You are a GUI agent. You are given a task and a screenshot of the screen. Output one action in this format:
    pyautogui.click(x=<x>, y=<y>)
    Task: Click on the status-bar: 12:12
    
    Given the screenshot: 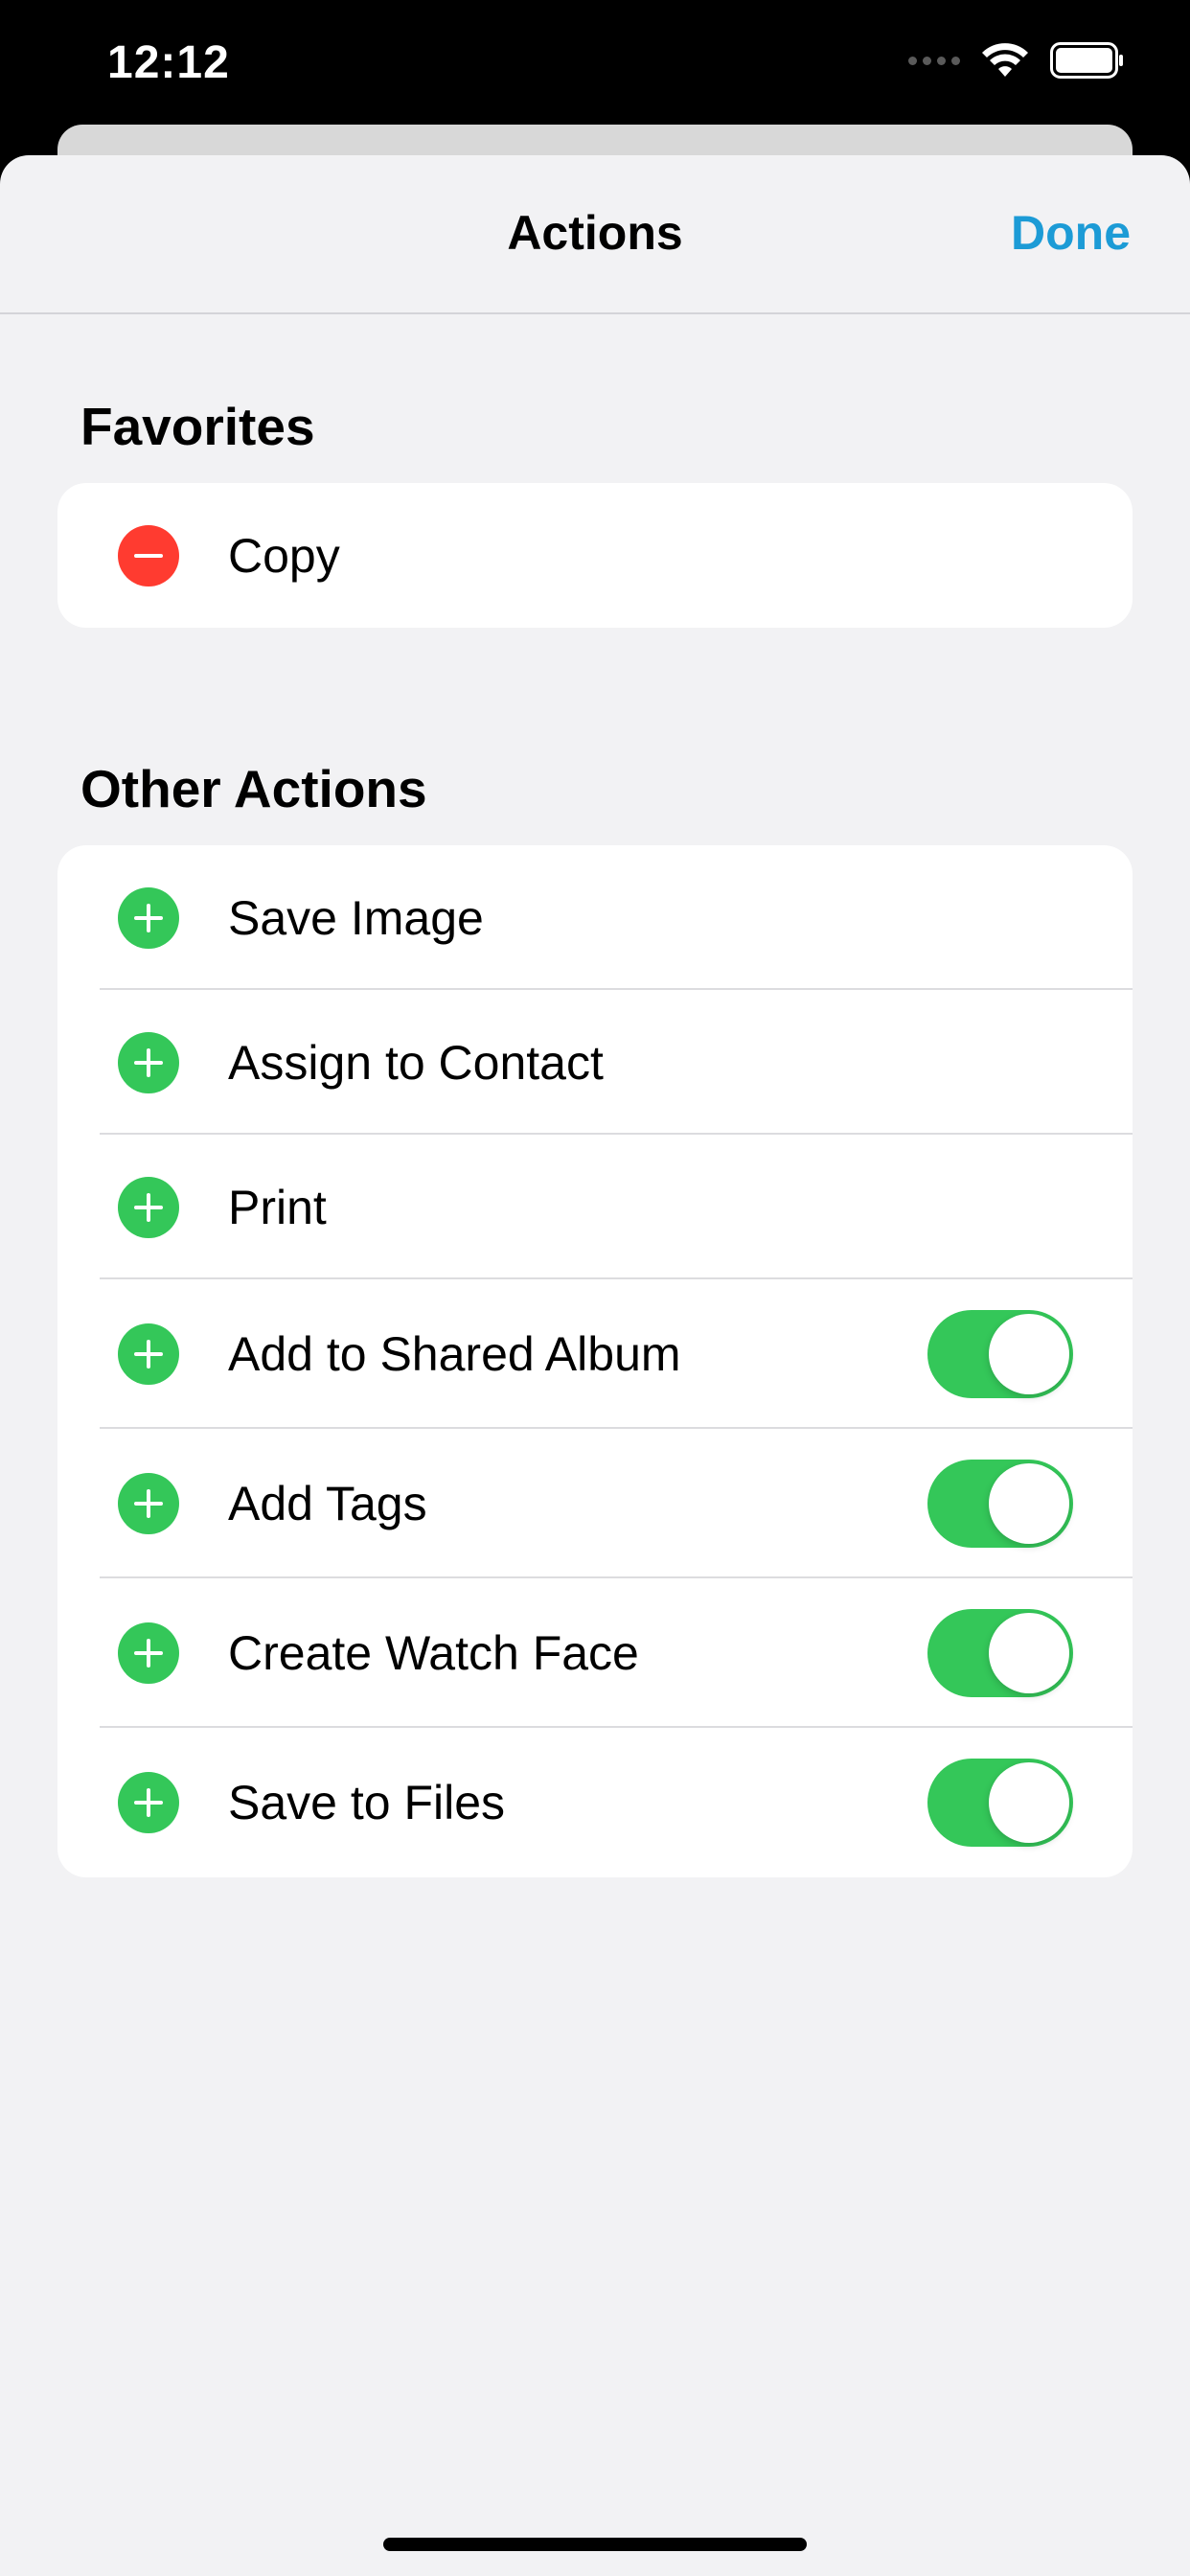 What is the action you would take?
    pyautogui.click(x=595, y=72)
    